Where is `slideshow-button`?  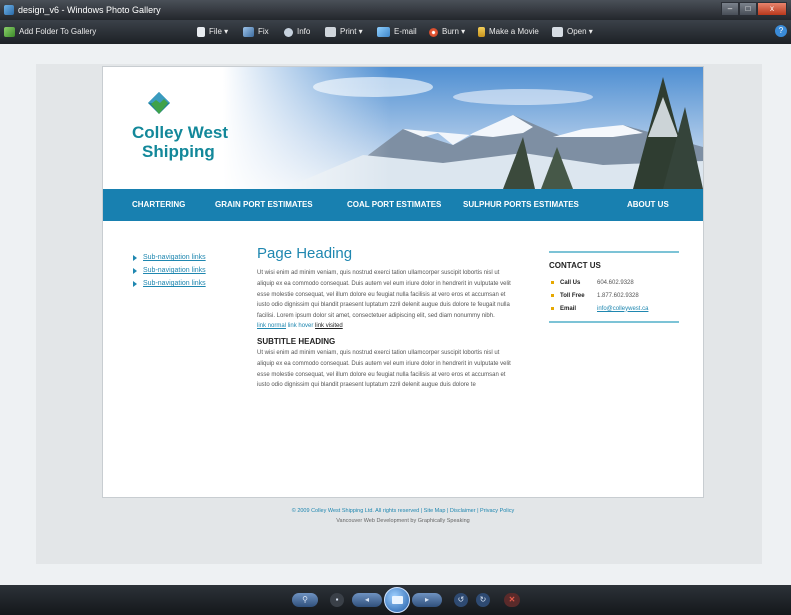 slideshow-button is located at coordinates (397, 600).